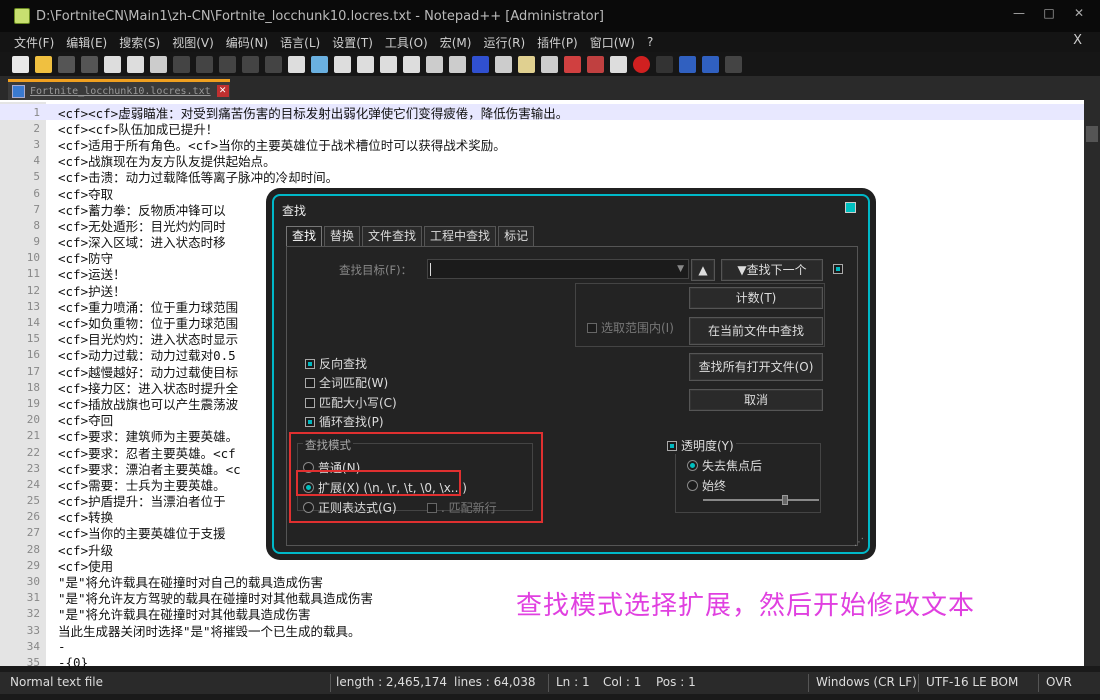  What do you see at coordinates (119, 89) in the screenshot?
I see `tab-document: Fortnite_locchunk10.locres.txt ✕` at bounding box center [119, 89].